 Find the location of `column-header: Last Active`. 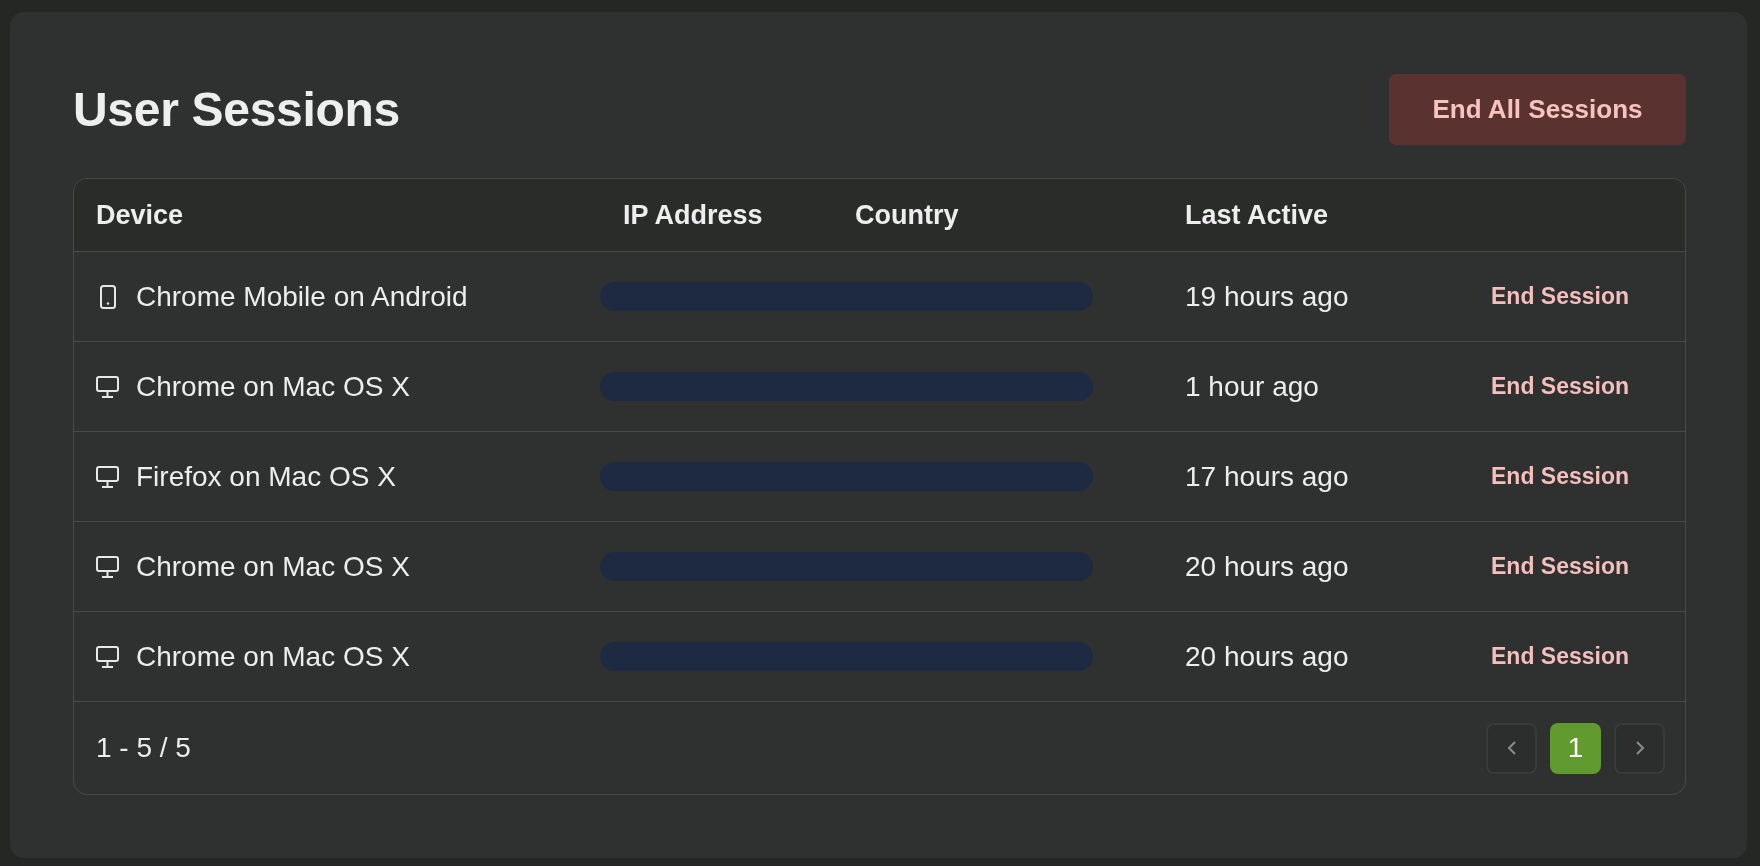

column-header: Last Active is located at coordinates (1257, 215).